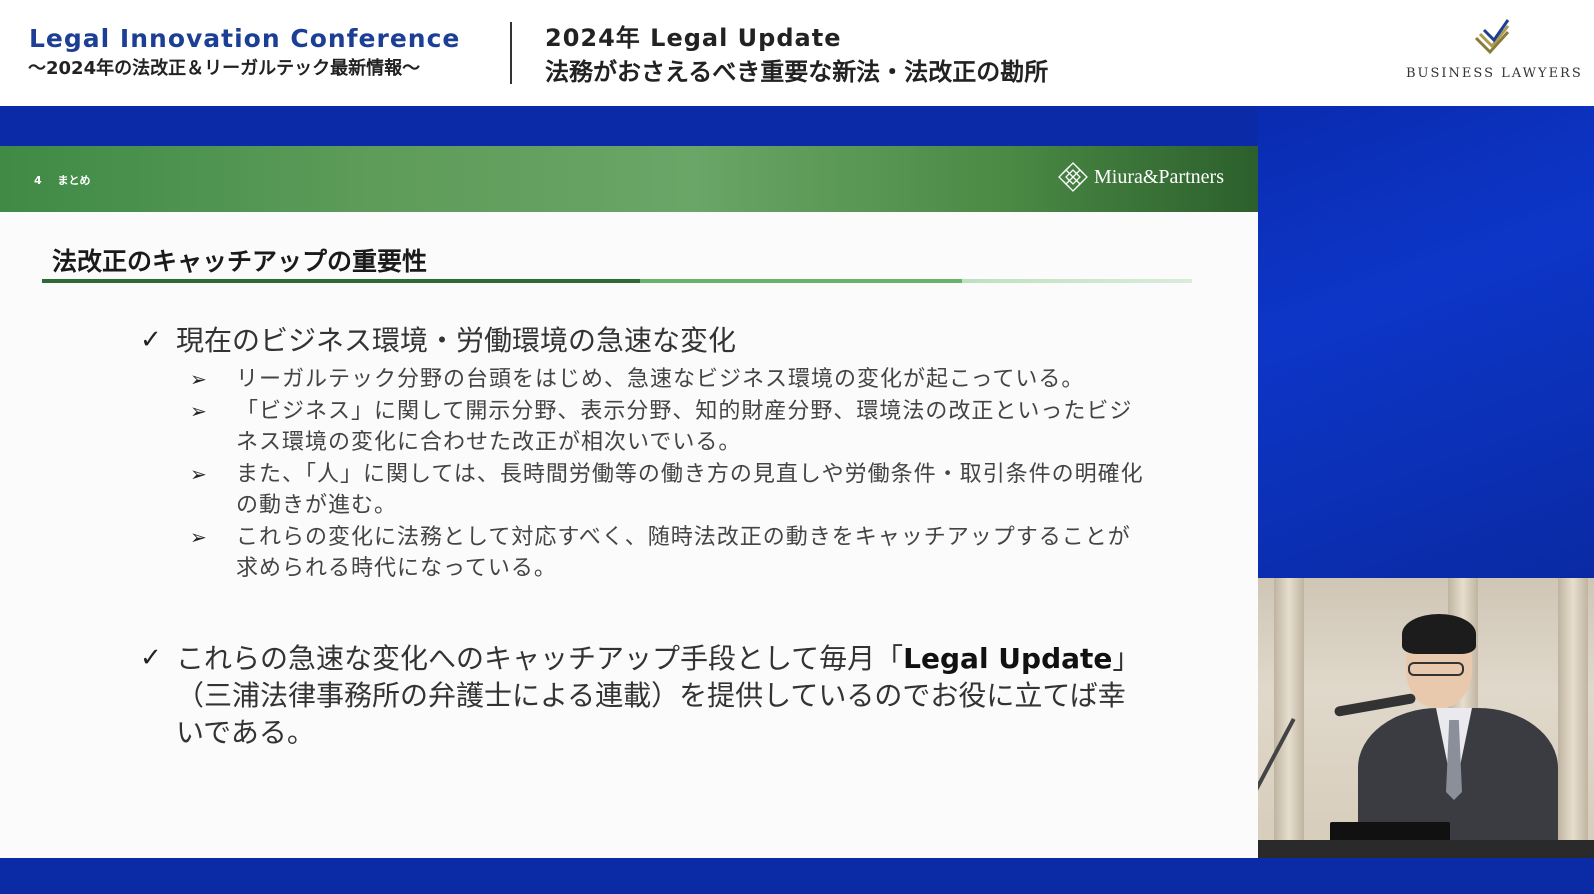  I want to click on header-divider, so click(511, 53).